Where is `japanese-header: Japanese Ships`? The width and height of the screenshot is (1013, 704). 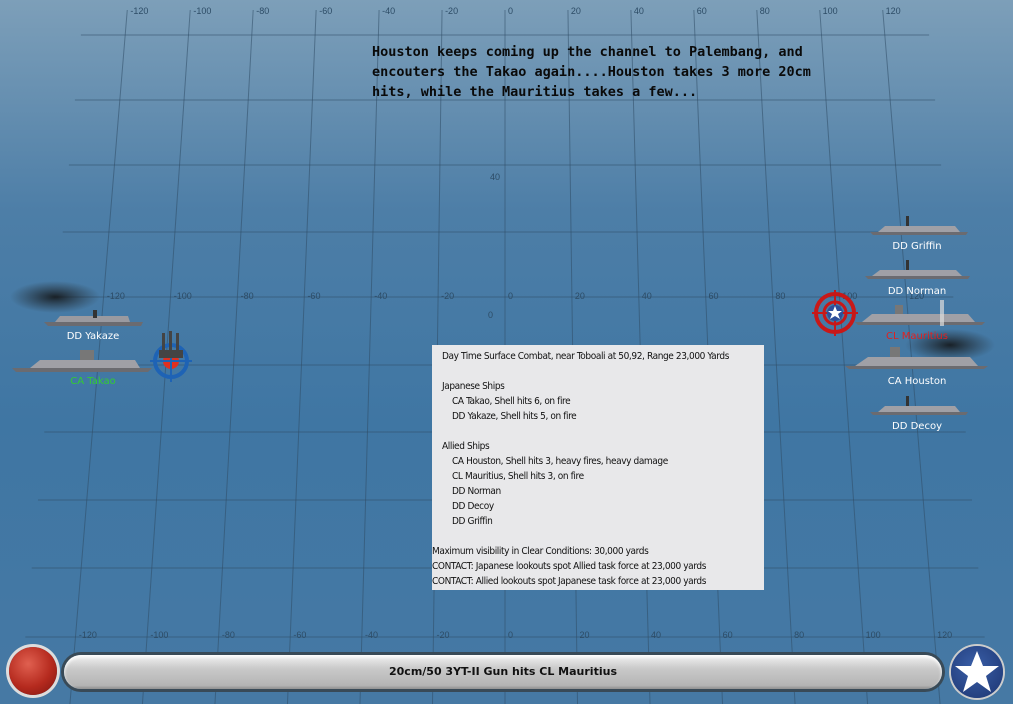 japanese-header: Japanese Ships is located at coordinates (473, 386).